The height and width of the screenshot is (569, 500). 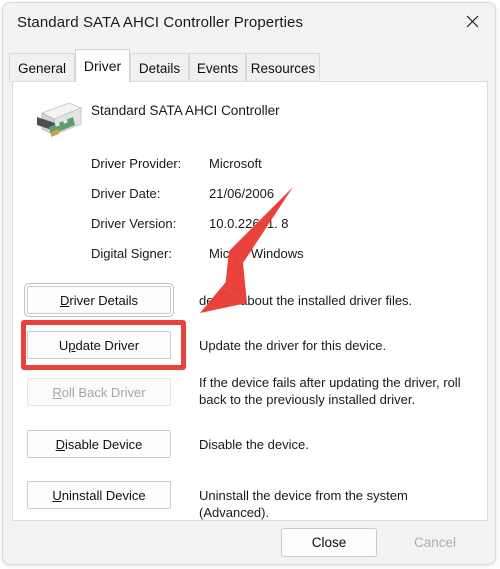 I want to click on button-label: Roll Back Driver, so click(x=99, y=392).